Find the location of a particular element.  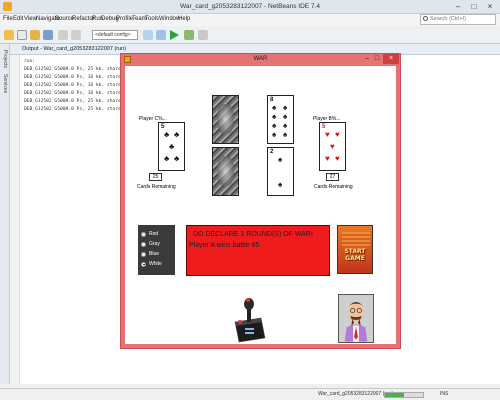

war-window-title: WAR is located at coordinates (260, 59).